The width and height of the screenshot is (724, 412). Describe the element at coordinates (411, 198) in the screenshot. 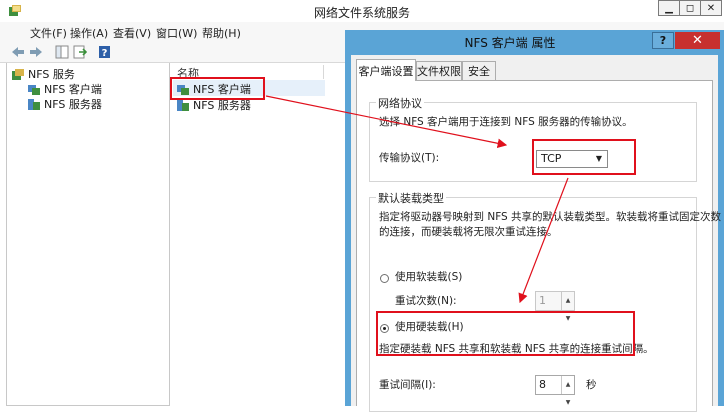

I see `group-title-mount: 默认装载类型` at that location.